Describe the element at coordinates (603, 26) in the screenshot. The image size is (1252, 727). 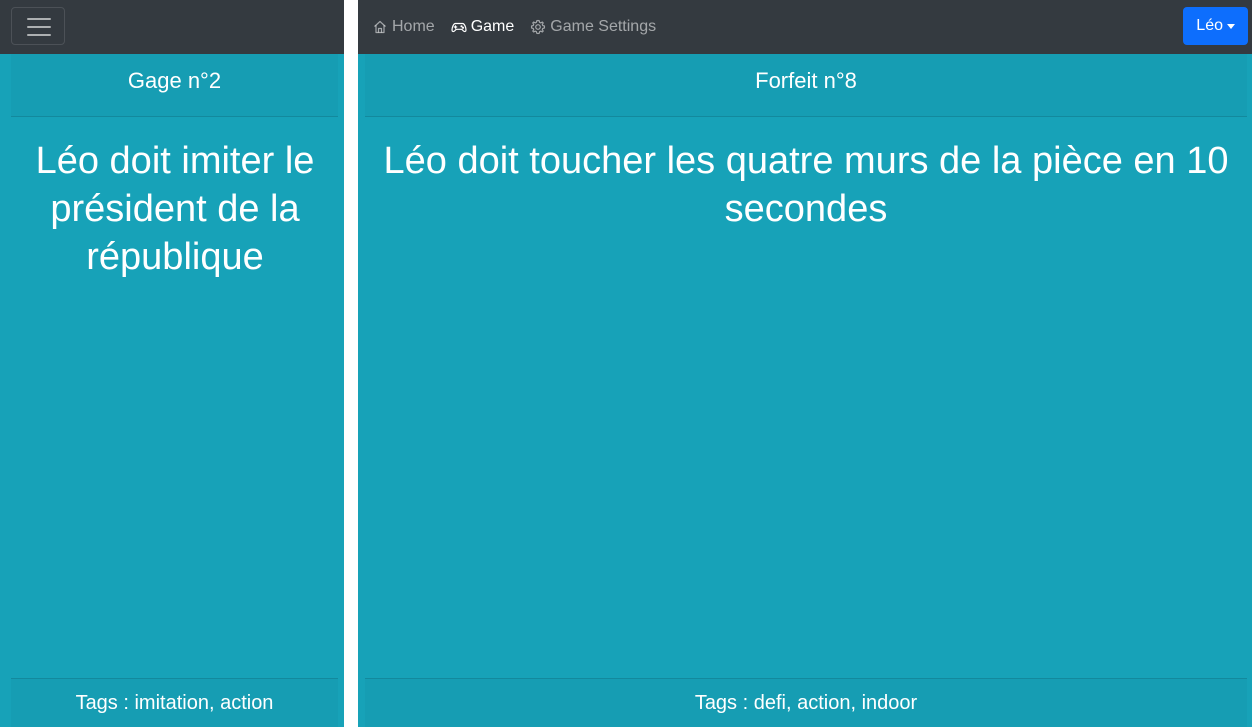
I see `nav-settings-label: Game Settings` at that location.